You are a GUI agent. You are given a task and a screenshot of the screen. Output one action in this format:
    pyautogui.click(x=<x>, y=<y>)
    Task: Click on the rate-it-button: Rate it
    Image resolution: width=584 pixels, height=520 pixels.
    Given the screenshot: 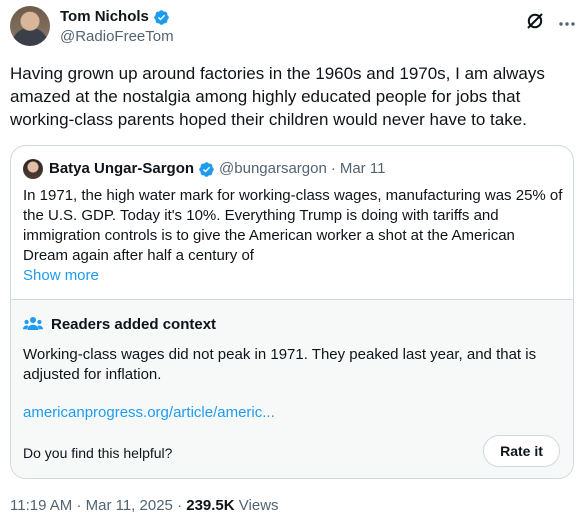 What is the action you would take?
    pyautogui.click(x=521, y=451)
    